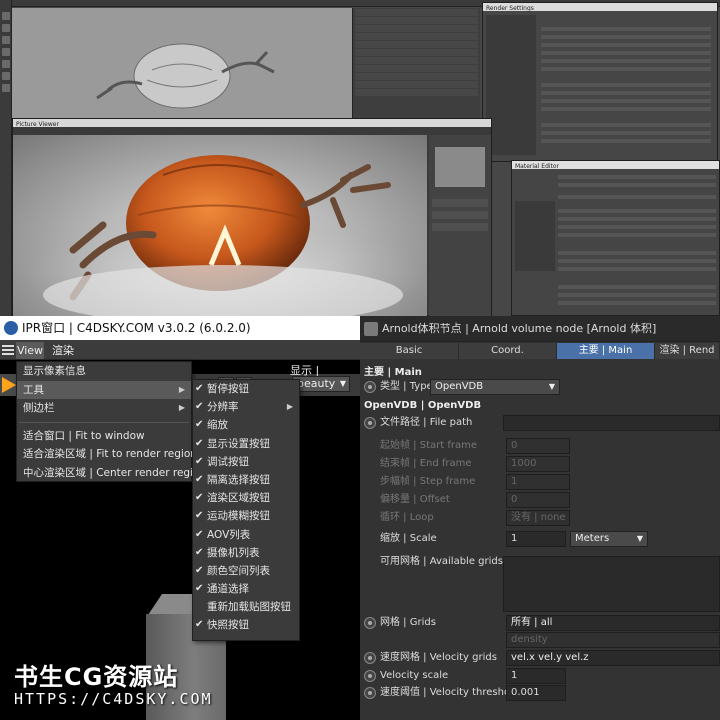 The image size is (720, 720). I want to click on view-menu-item-label: 显示像素信息, so click(54, 371).